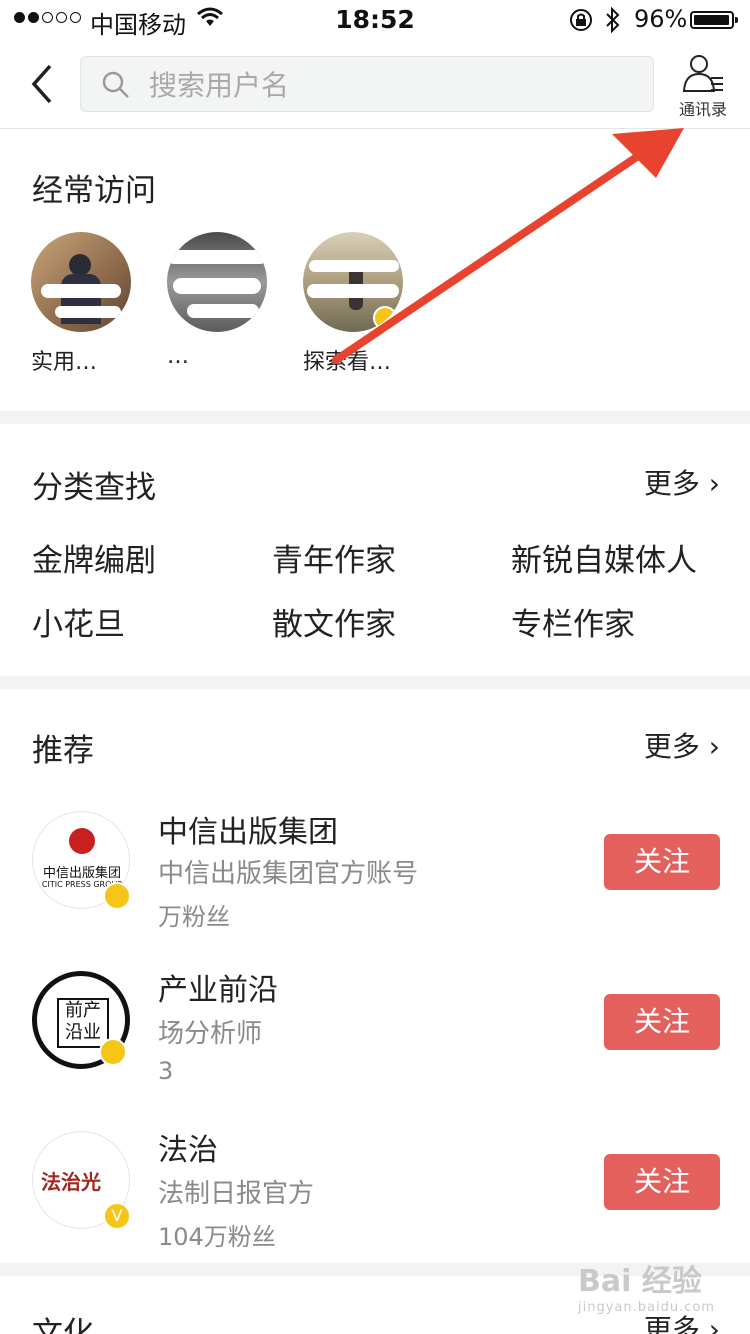 The width and height of the screenshot is (750, 1334). Describe the element at coordinates (375, 1034) in the screenshot. I see `recommend-row: 前产沿业 产业前沿 场分析师 3 关注` at that location.